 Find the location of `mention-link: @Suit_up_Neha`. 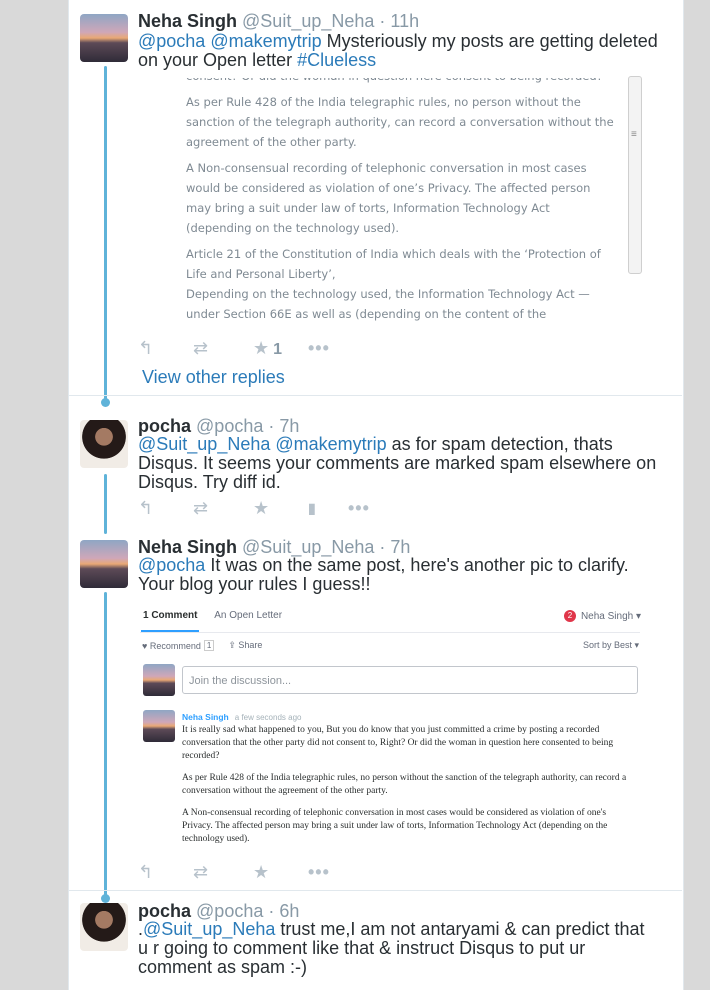

mention-link: @Suit_up_Neha is located at coordinates (209, 929).